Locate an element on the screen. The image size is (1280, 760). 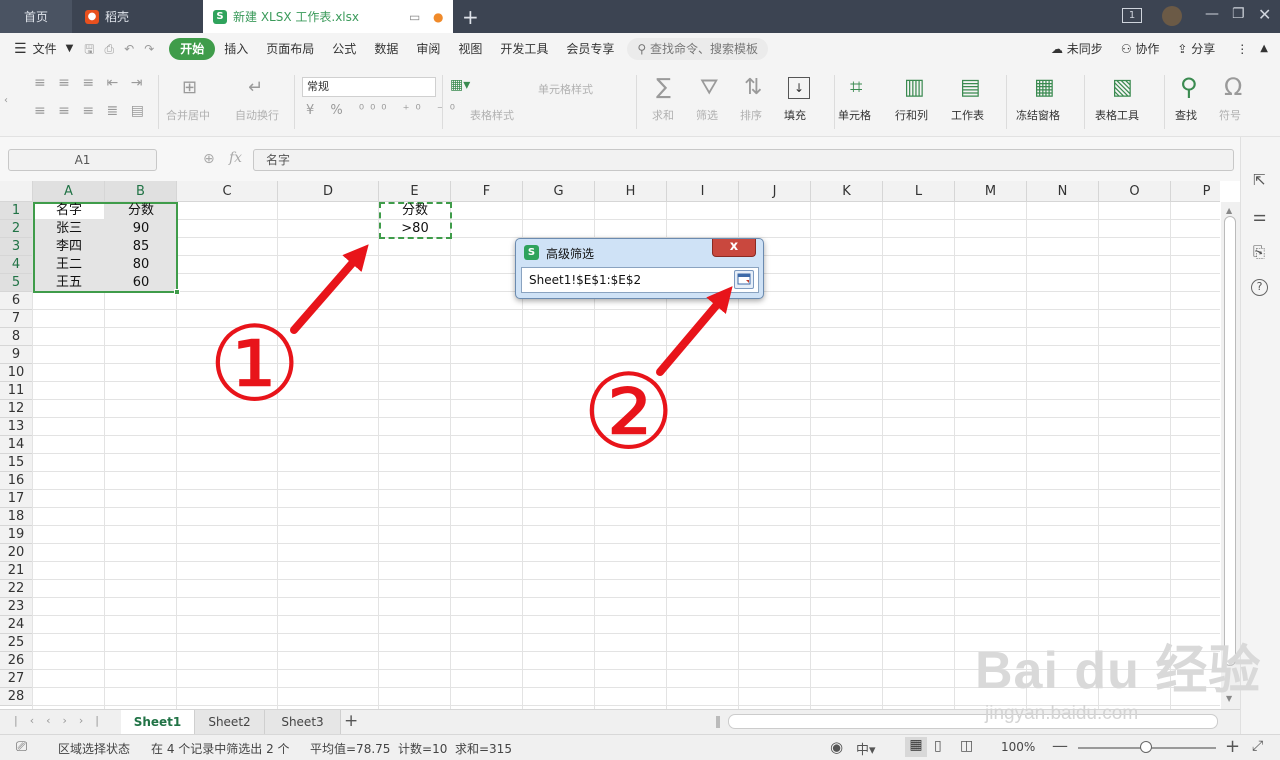
fx-icon: fx is located at coordinates (235, 158).